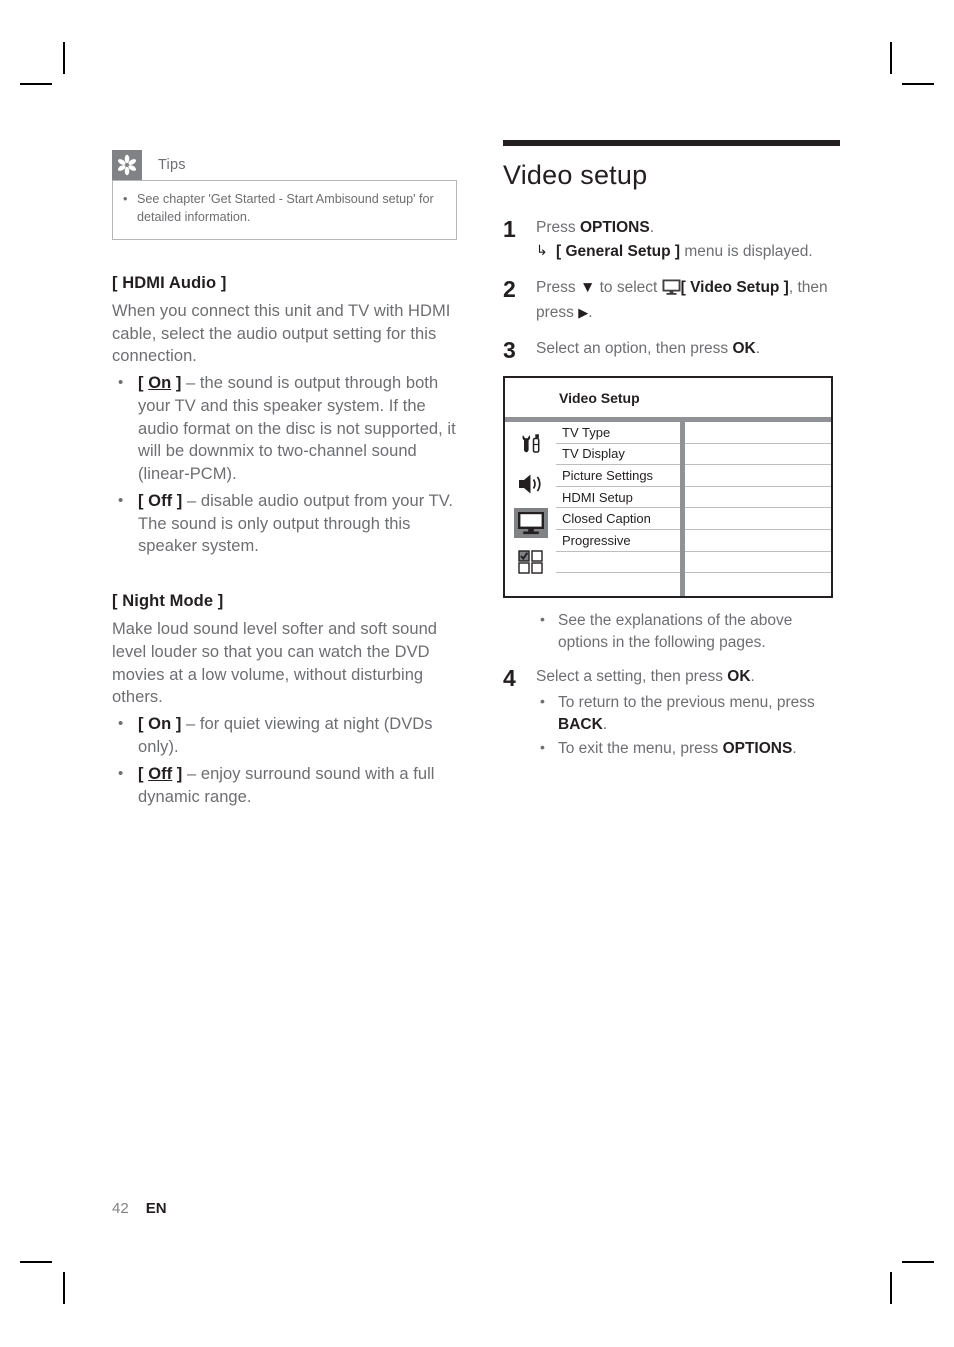  Describe the element at coordinates (618, 498) in the screenshot. I see `menu-item-hdmi-setup: HDMI Setup` at that location.